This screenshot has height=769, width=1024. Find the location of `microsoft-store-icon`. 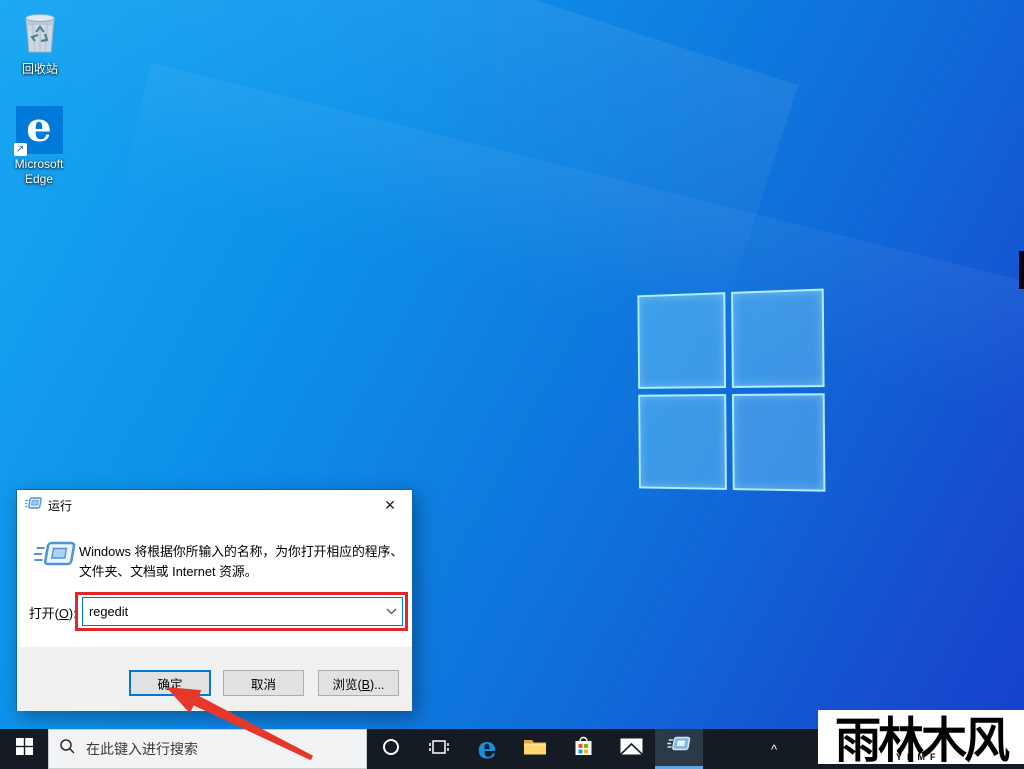

microsoft-store-icon is located at coordinates (583, 749).